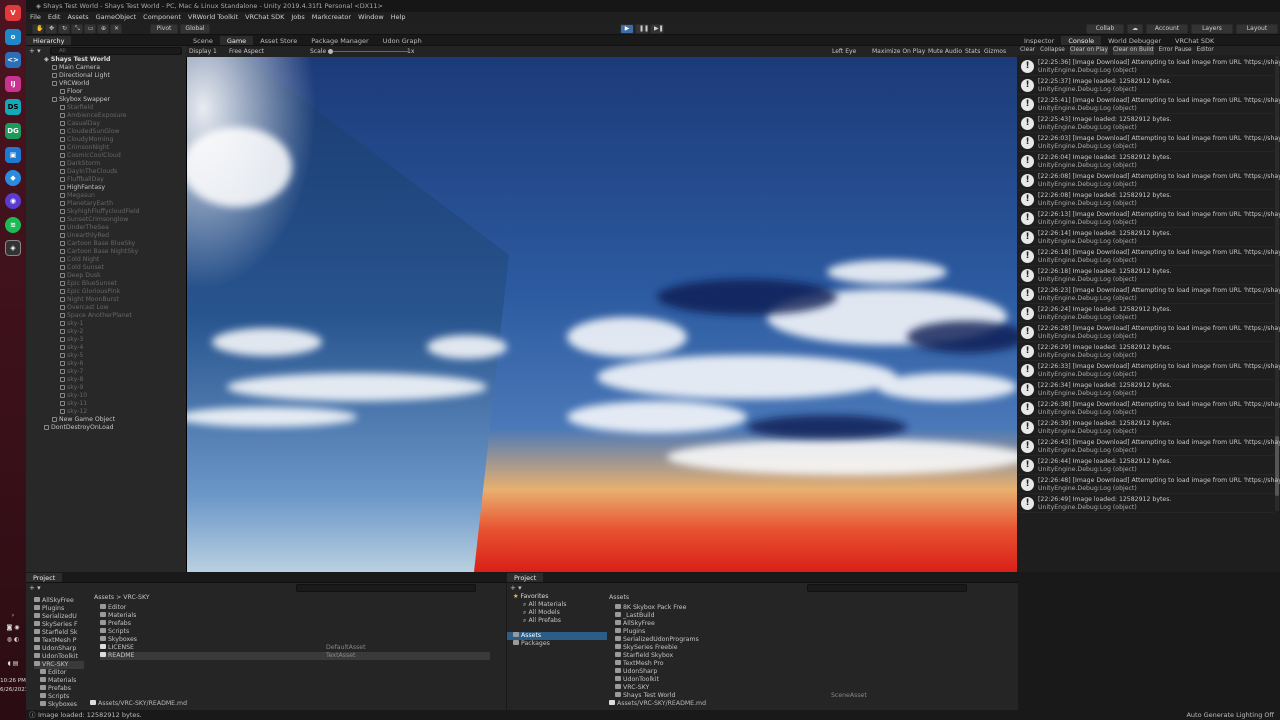 Image resolution: width=1280 pixels, height=720 pixels. Describe the element at coordinates (13, 107) in the screenshot. I see `datagrip-icon: DS` at that location.